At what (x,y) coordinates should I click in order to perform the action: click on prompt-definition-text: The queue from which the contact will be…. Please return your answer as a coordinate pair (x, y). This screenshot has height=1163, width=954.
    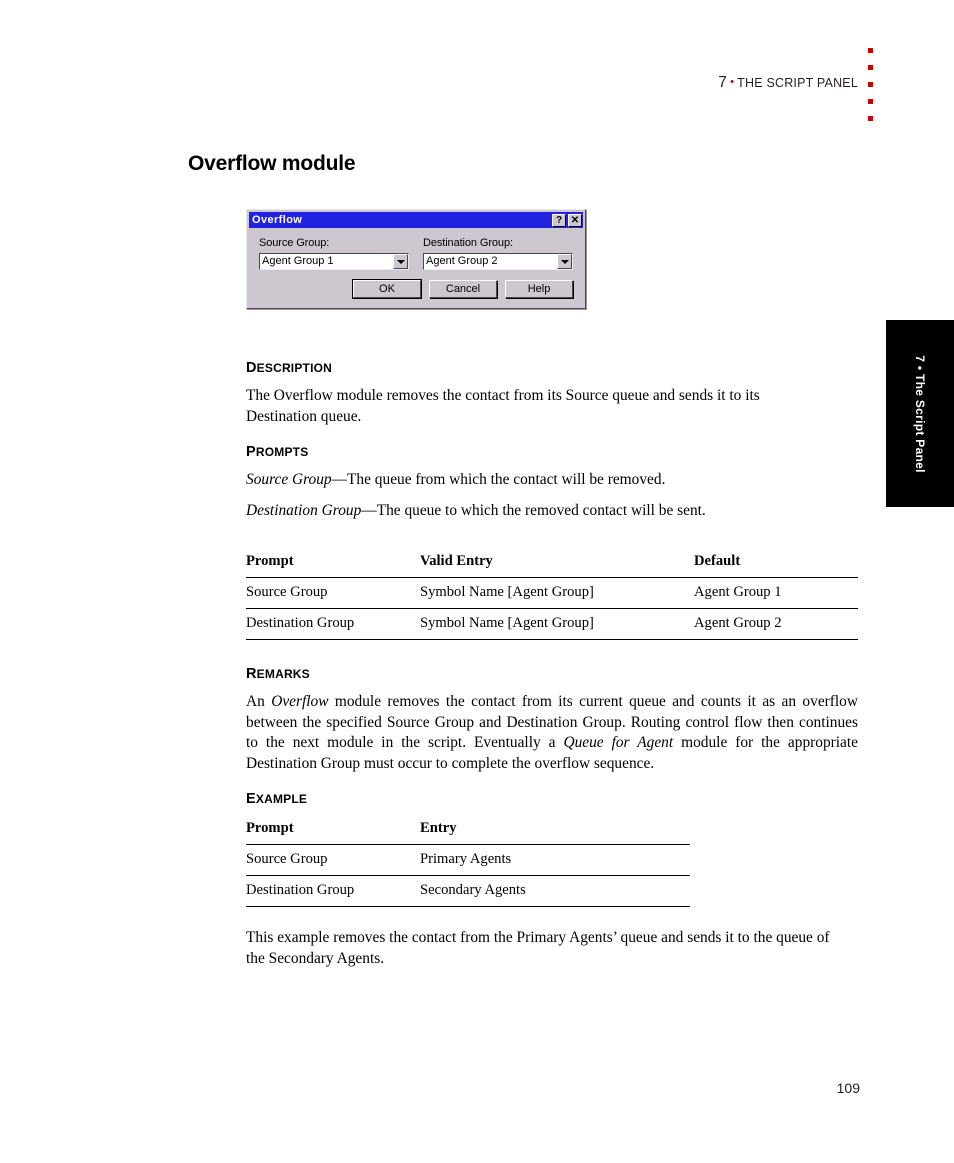
    Looking at the image, I should click on (506, 479).